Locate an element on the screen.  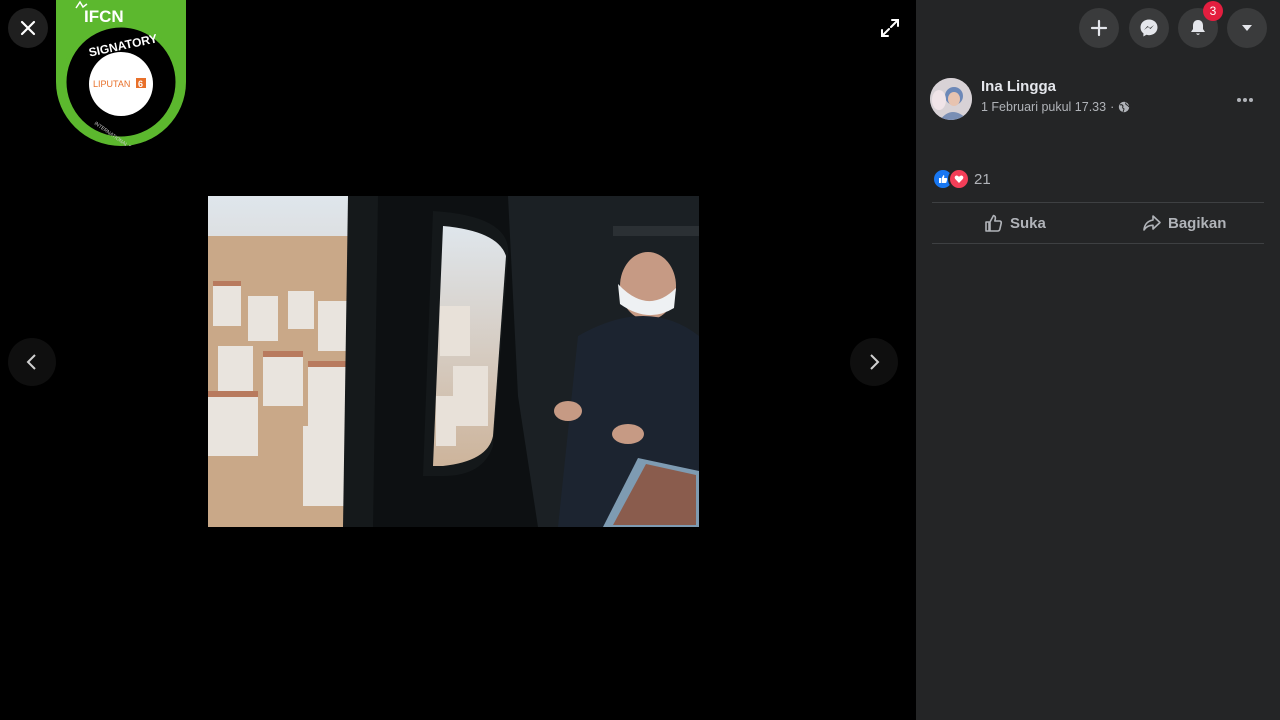
share-arrow-icon is located at coordinates (1152, 223).